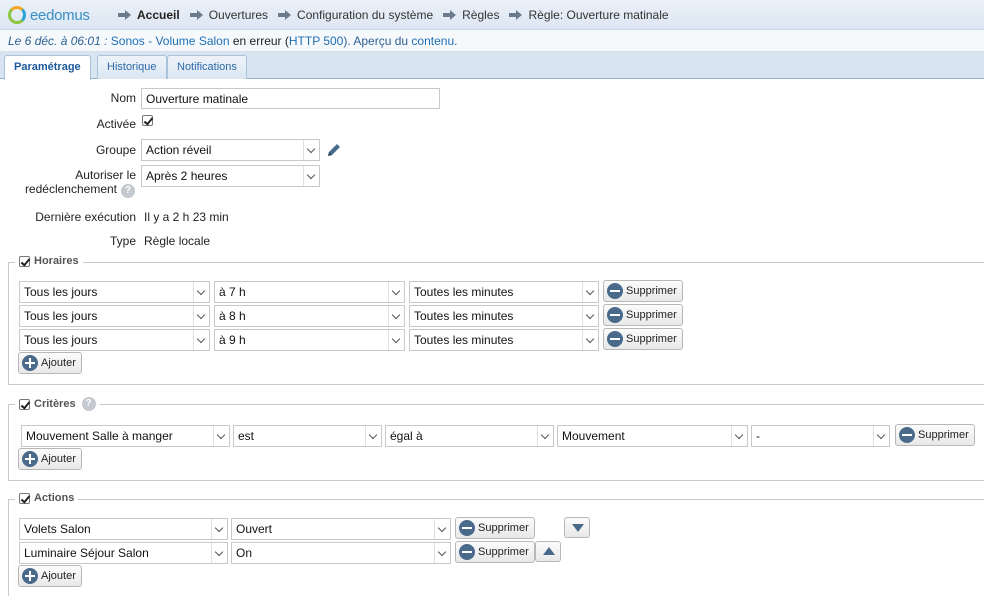 This screenshot has height=596, width=984. Describe the element at coordinates (589, 15) in the screenshot. I see `breadcrumb-item-current-rule: Règle: Ouverture matinale` at that location.